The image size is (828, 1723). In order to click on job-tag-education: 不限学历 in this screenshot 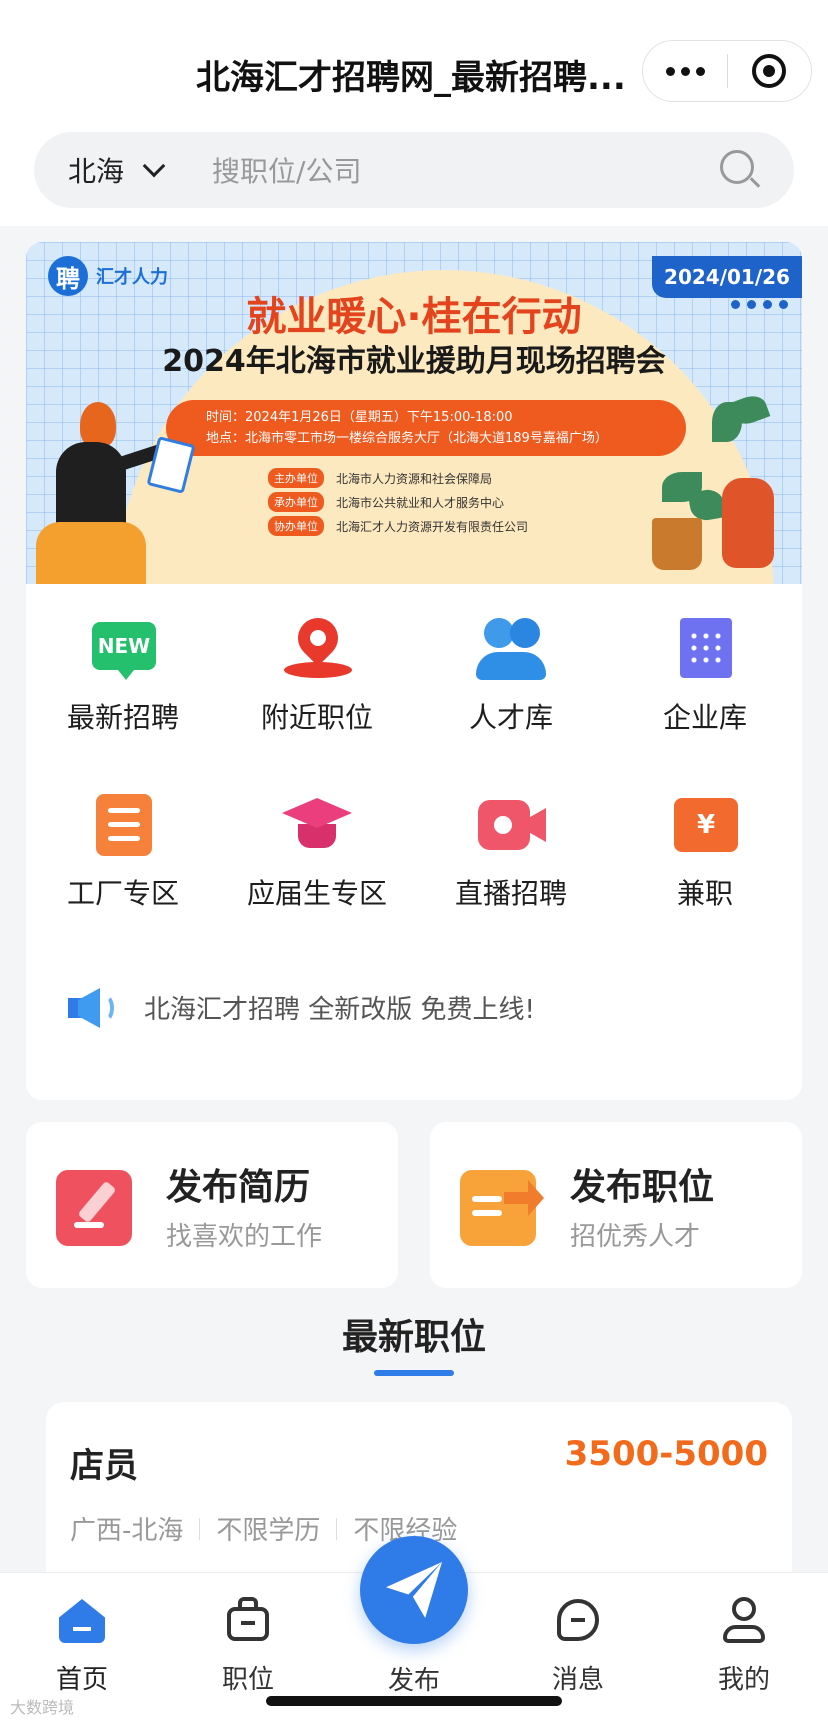, I will do `click(268, 1531)`.